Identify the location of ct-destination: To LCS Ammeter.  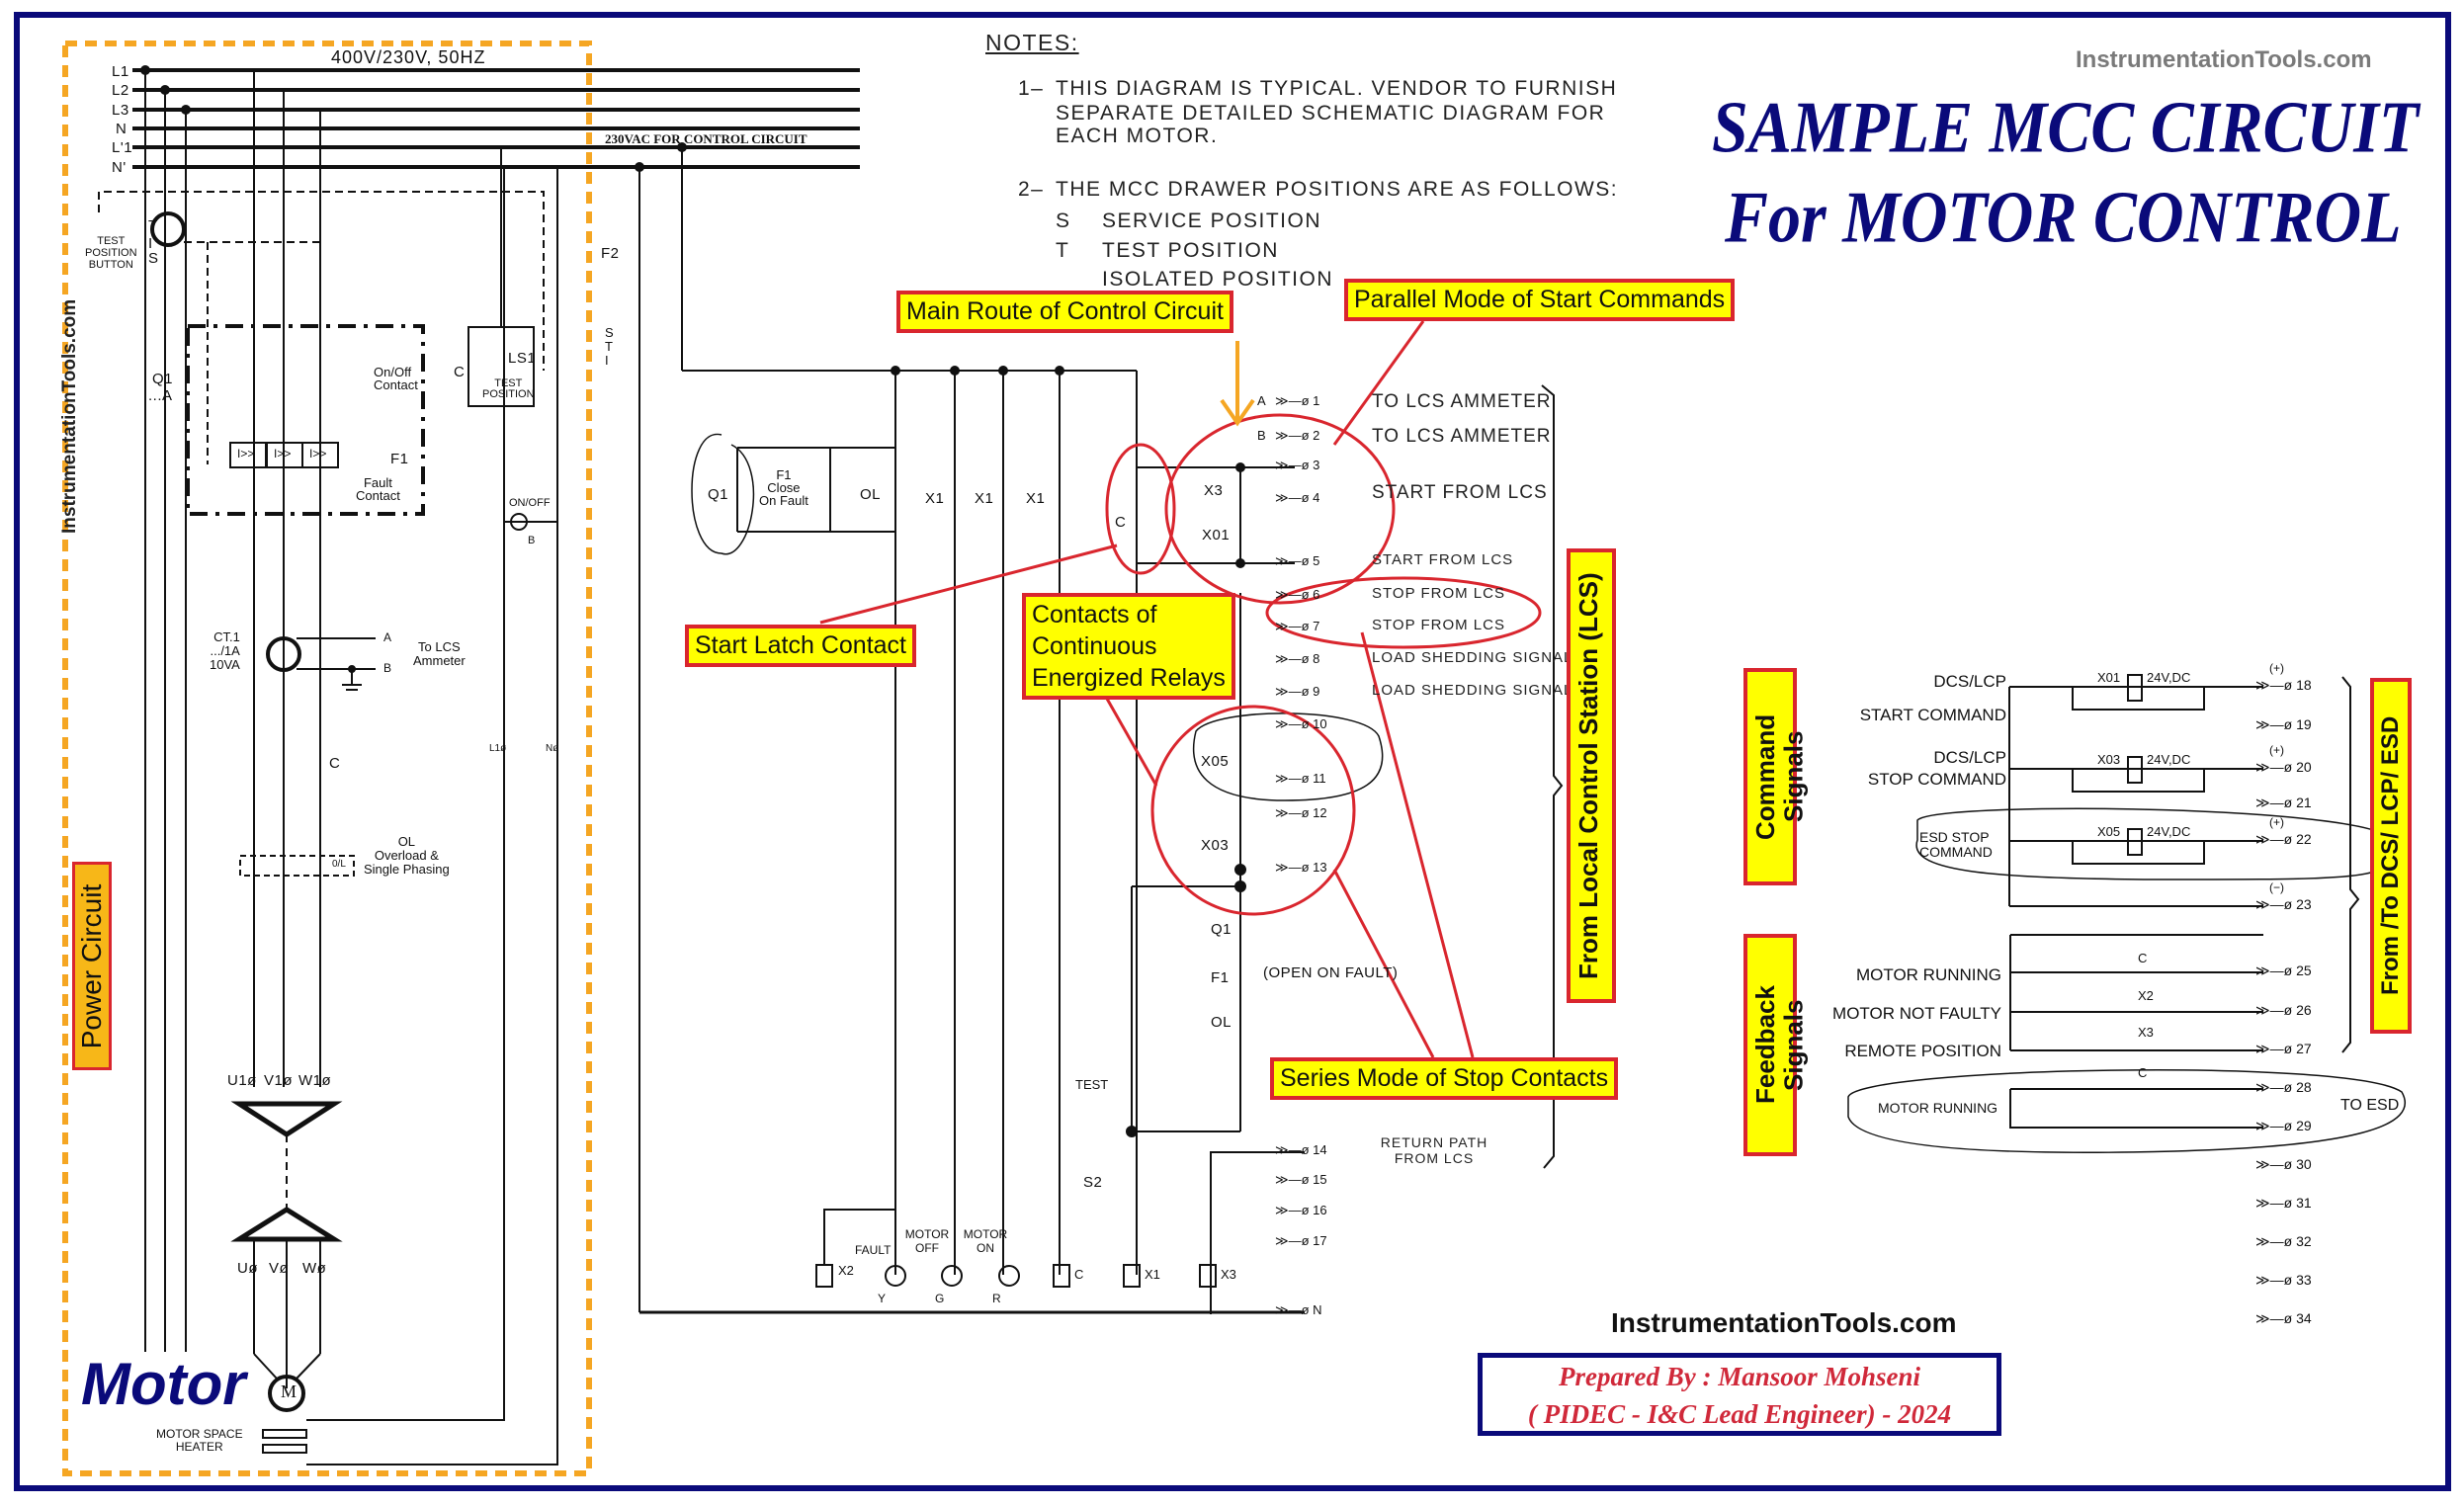
(439, 653).